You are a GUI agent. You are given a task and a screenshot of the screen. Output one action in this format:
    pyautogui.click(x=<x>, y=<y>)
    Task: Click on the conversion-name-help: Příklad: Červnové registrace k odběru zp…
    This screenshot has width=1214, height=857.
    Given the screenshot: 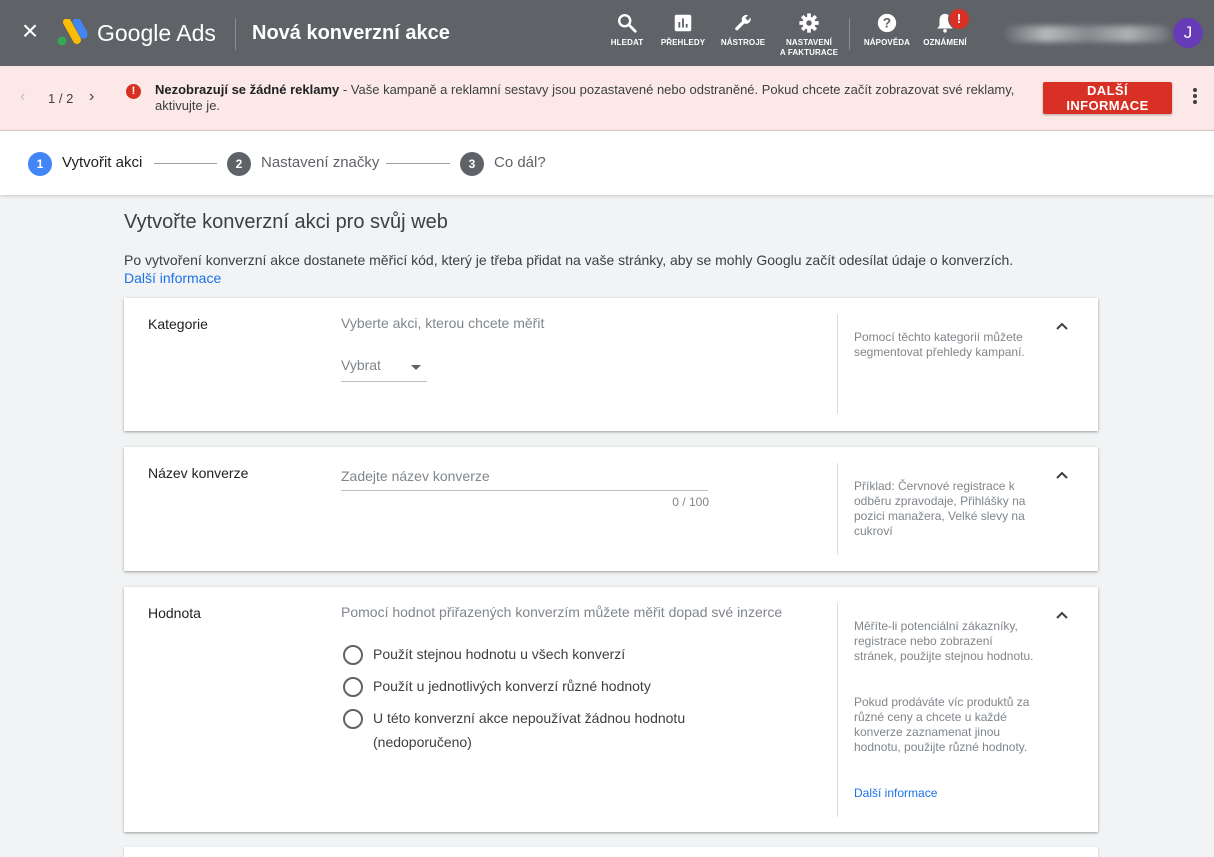 What is the action you would take?
    pyautogui.click(x=940, y=508)
    